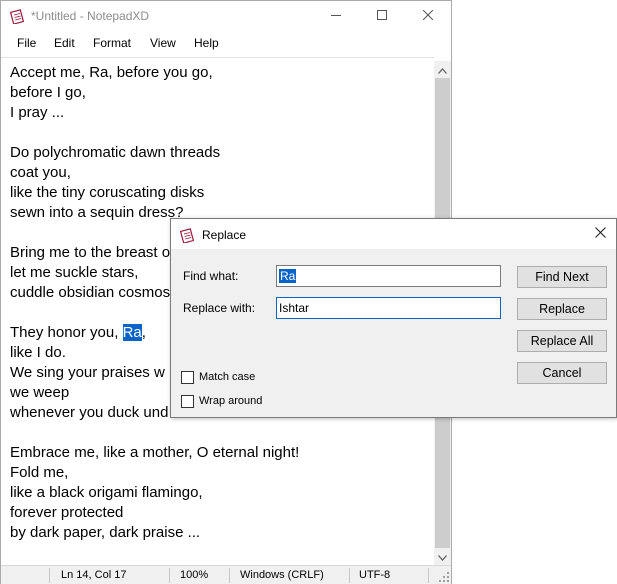  I want to click on editor-line: cuddle obsidian cosmos, so click(90, 292).